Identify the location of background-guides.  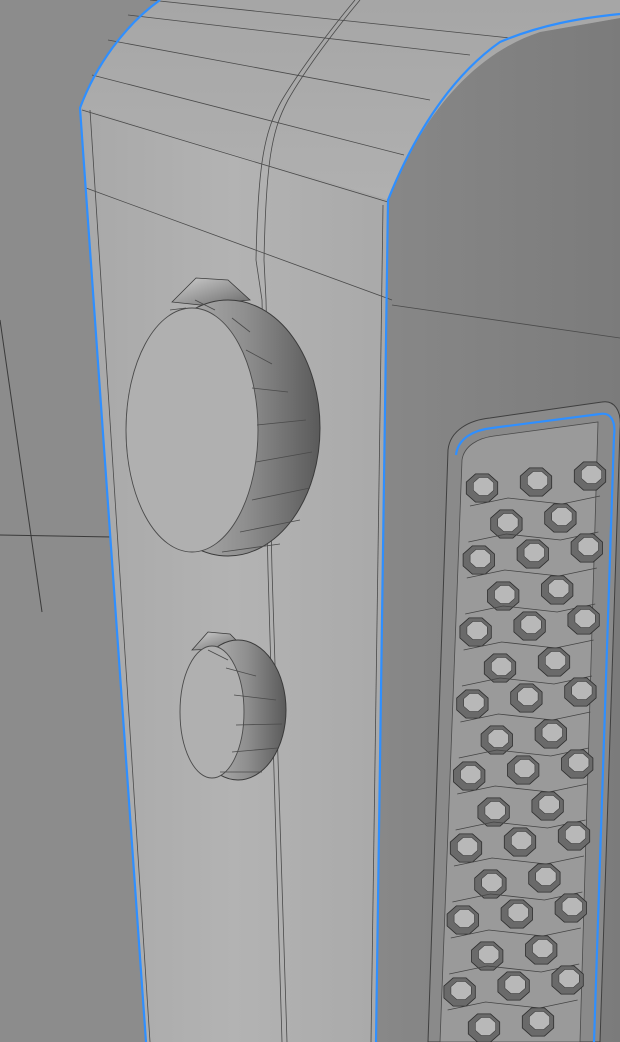
(56, 466).